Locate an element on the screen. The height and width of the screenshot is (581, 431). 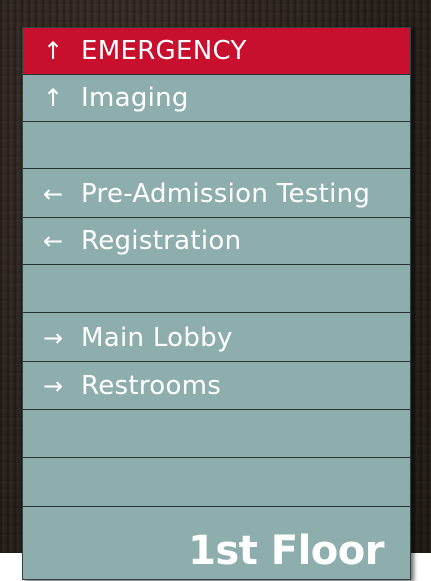
sign-row-imaging: ↑ Imaging is located at coordinates (216, 98).